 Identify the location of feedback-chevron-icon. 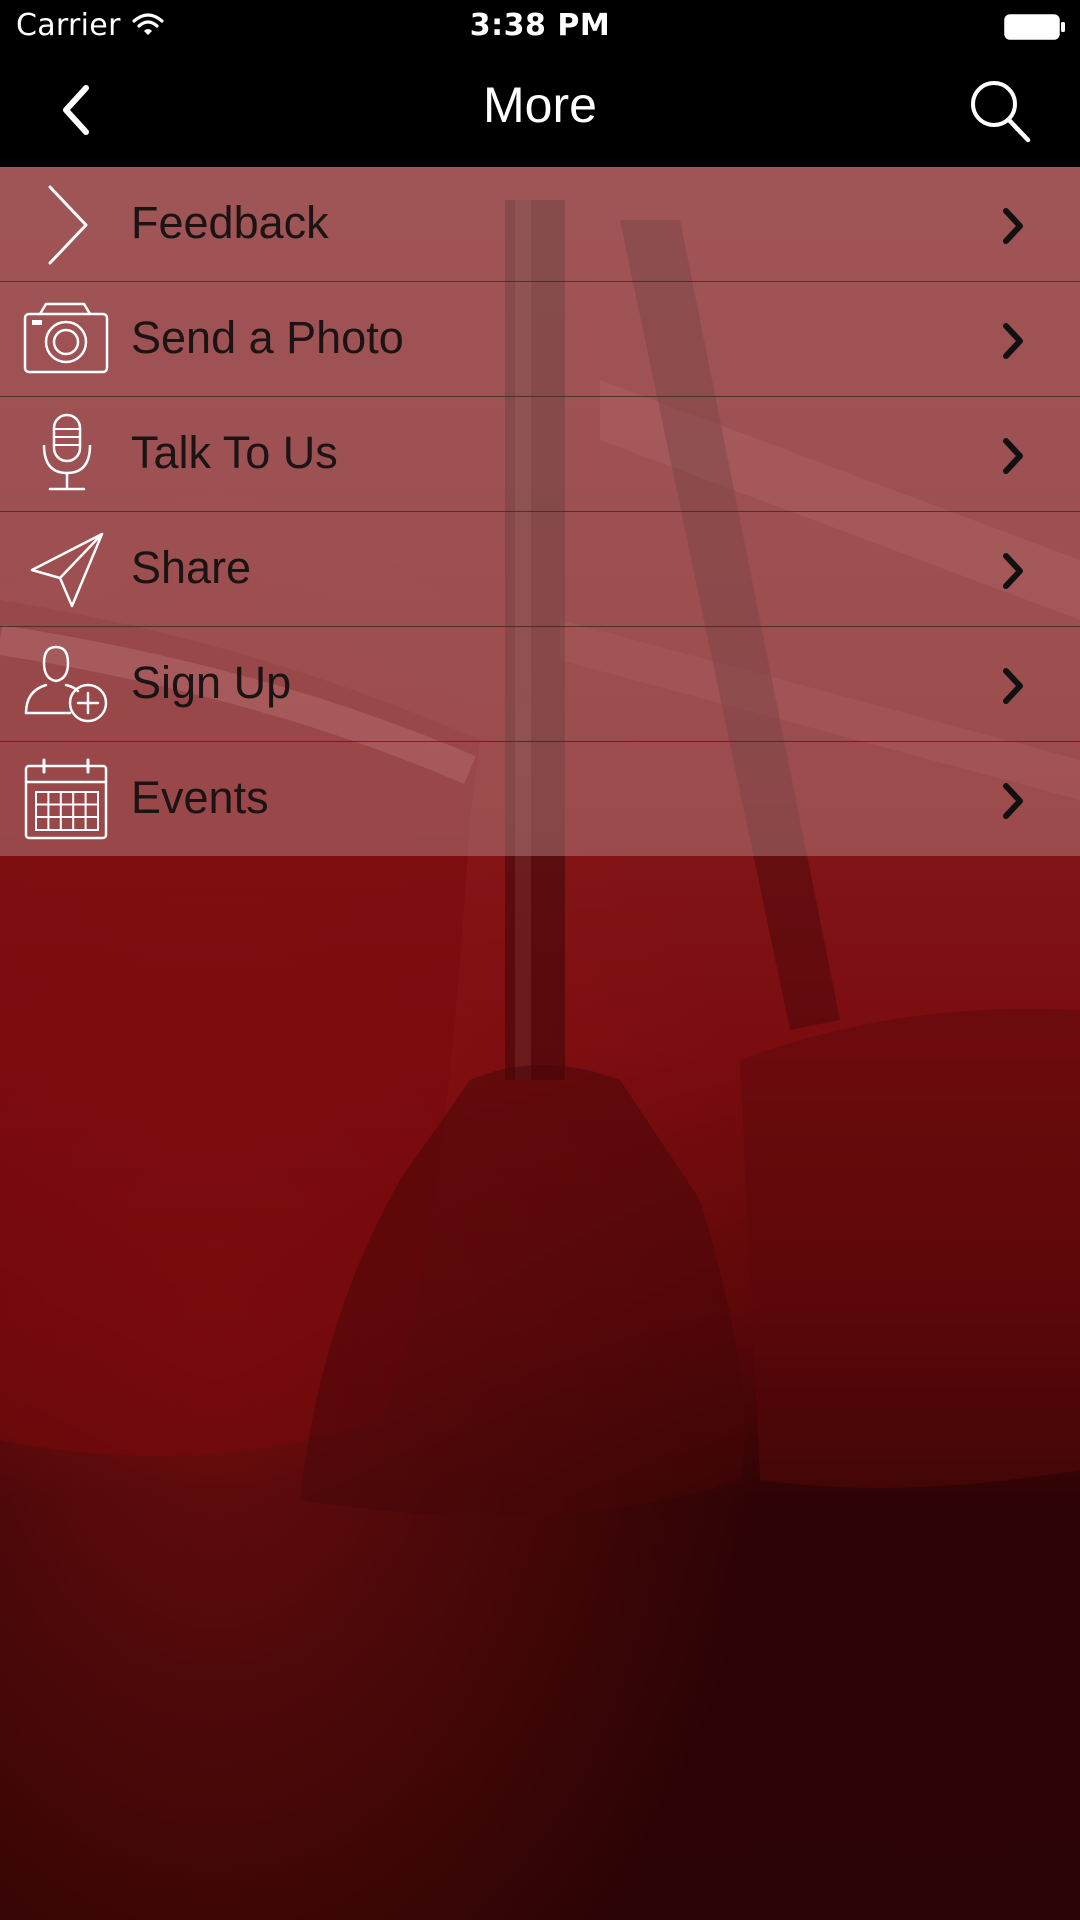
(68, 225).